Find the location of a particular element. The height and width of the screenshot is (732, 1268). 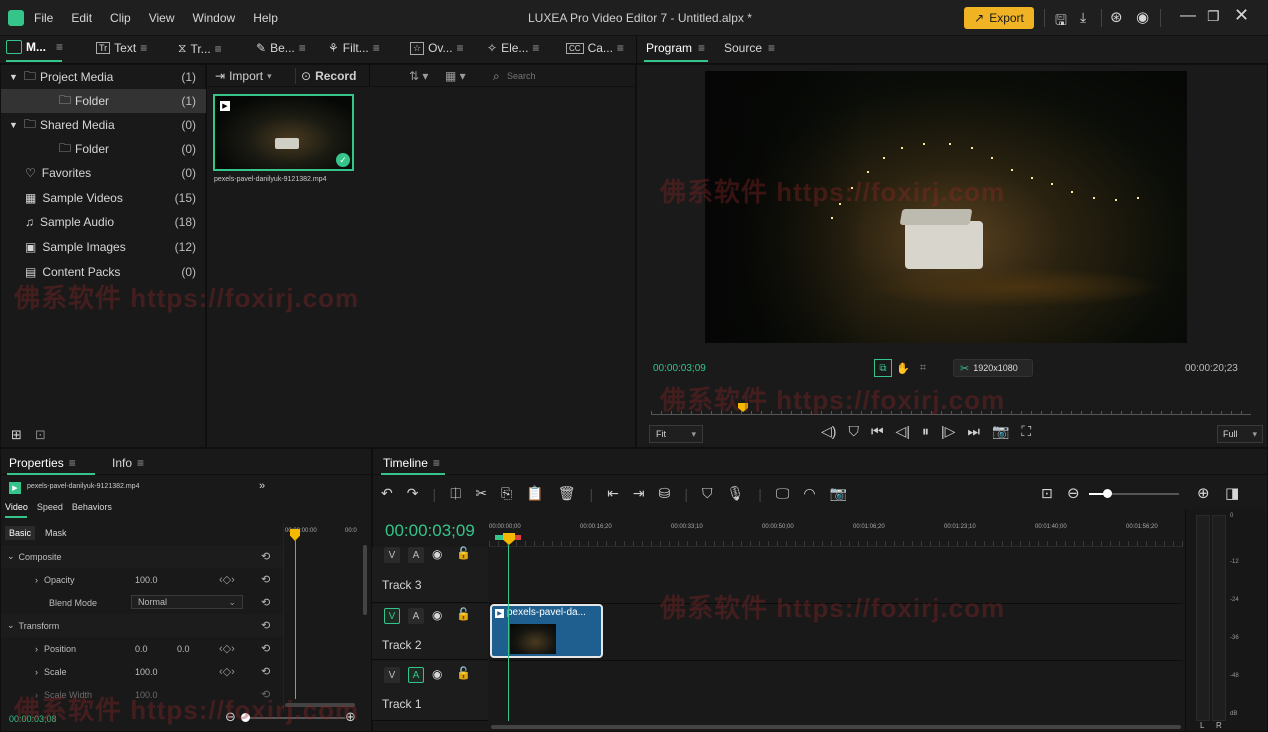

media-search-input is located at coordinates (567, 76).